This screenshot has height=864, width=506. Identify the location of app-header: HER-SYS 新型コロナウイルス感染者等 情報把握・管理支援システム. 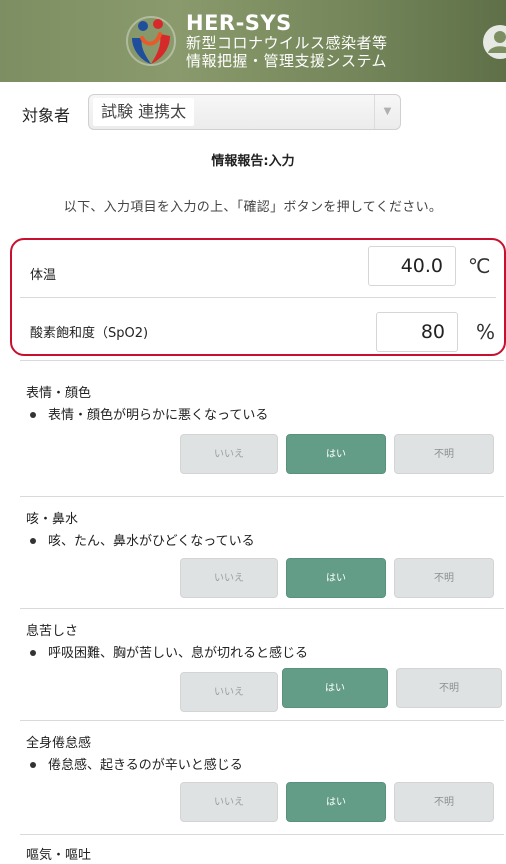
(253, 41).